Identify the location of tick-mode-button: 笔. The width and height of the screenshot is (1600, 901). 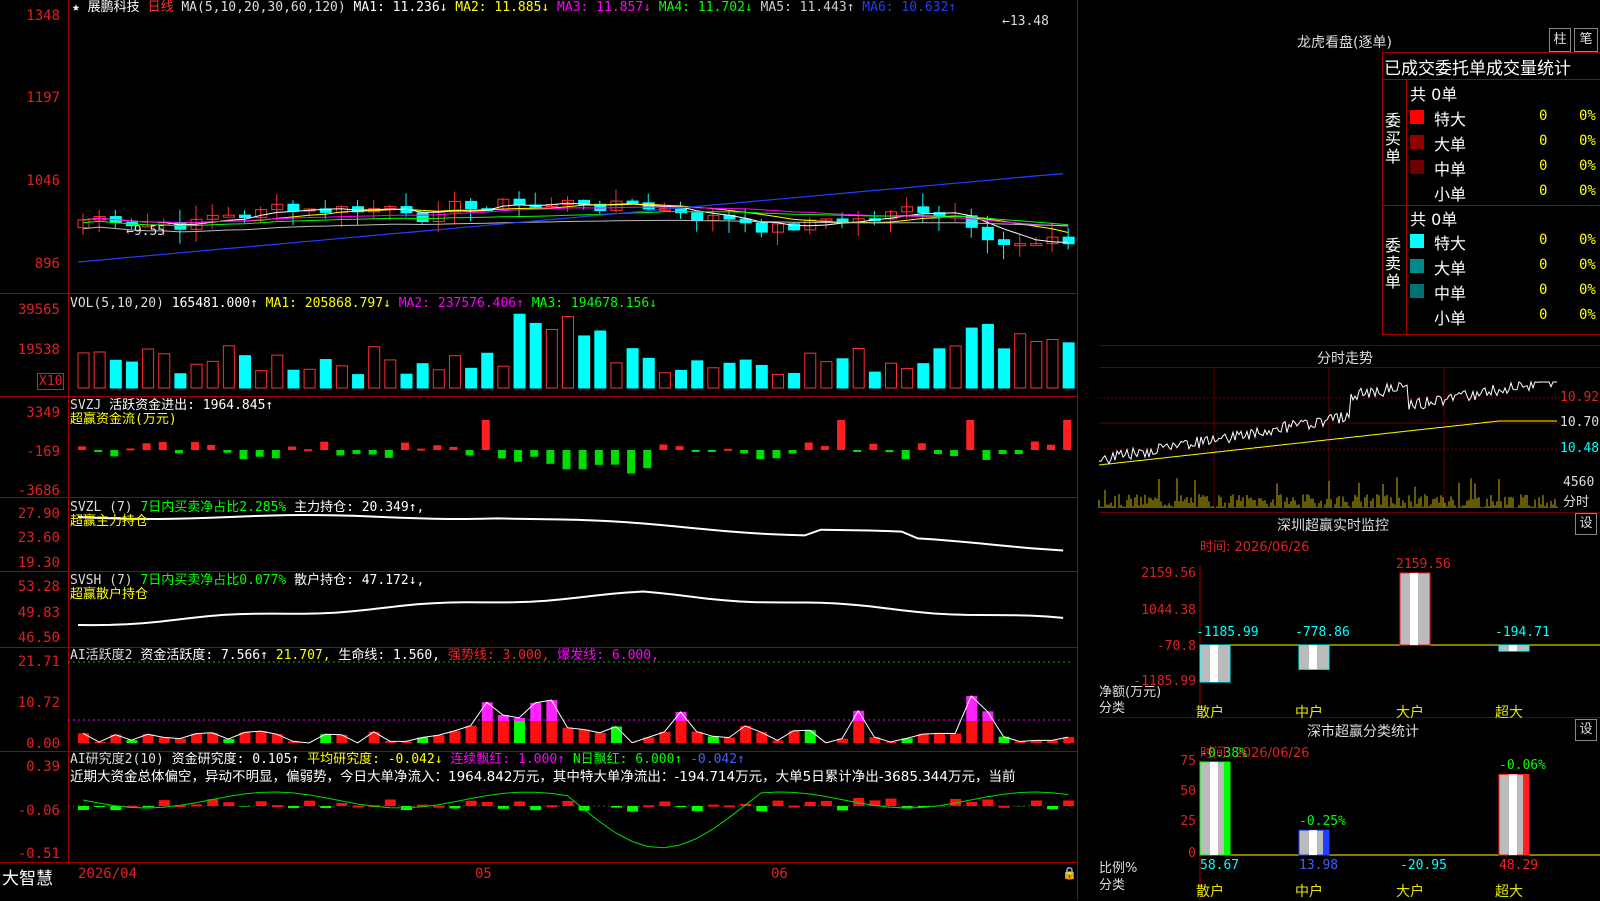
(1586, 40).